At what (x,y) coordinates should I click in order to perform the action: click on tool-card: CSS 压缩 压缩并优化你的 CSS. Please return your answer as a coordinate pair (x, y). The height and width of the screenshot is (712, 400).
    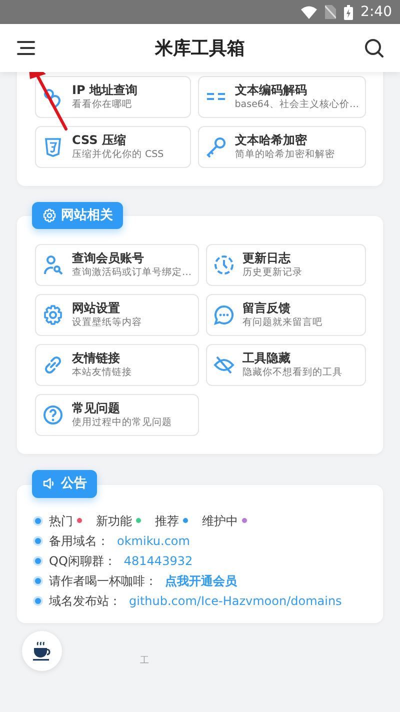
    Looking at the image, I should click on (113, 147).